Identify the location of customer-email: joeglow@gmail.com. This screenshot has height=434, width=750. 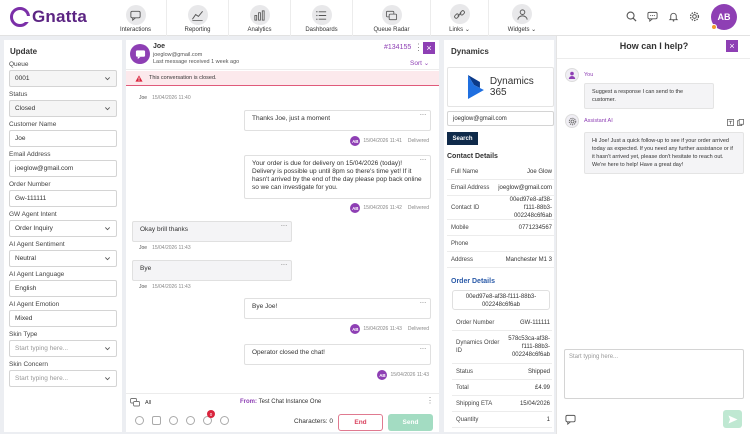
(178, 55).